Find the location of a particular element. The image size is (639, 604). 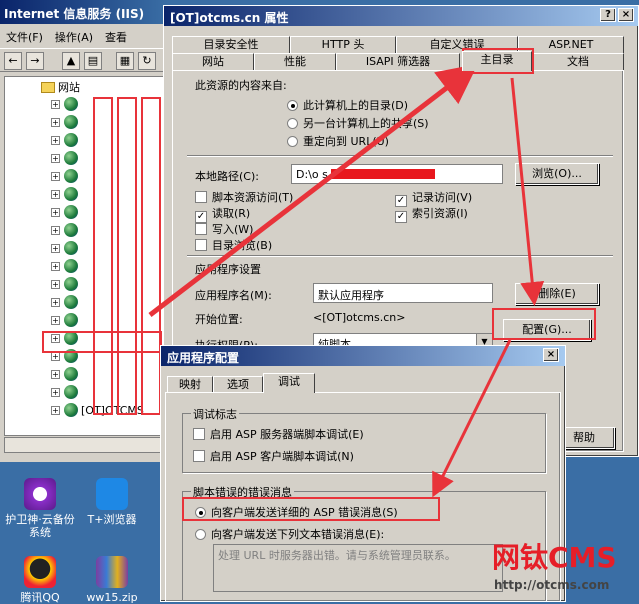

watermark-brand: 网钛CMS is located at coordinates (554, 557).